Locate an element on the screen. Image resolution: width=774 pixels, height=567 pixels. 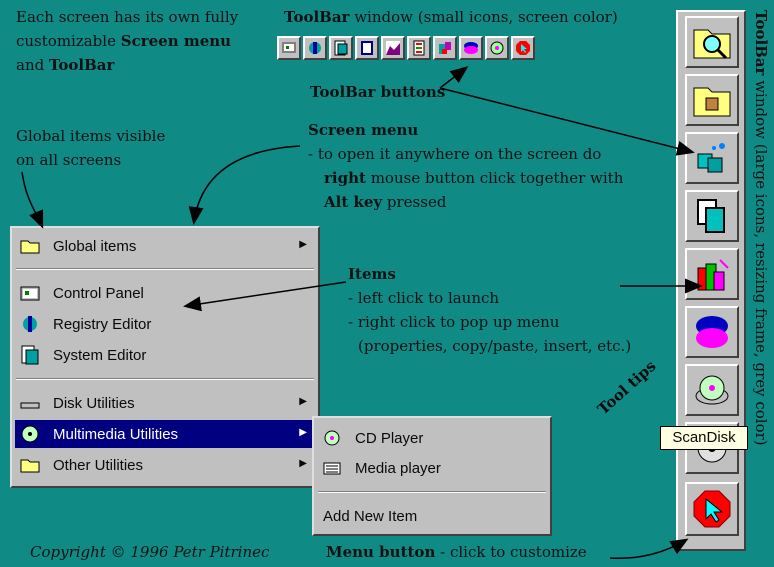
submenu-item-media-player: Media player is located at coordinates (432, 468).